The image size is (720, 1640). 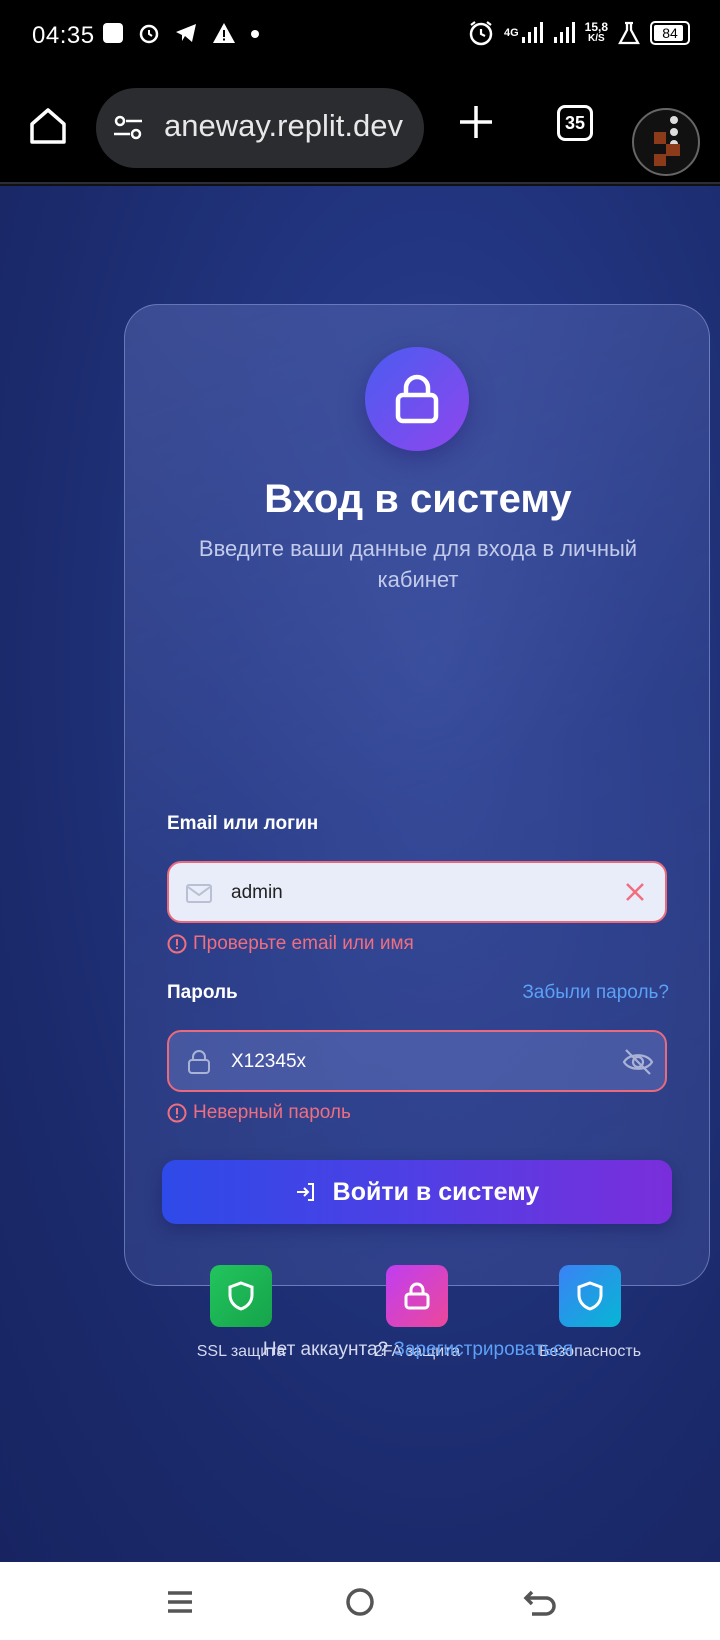 What do you see at coordinates (635, 892) in the screenshot?
I see `clear-icon` at bounding box center [635, 892].